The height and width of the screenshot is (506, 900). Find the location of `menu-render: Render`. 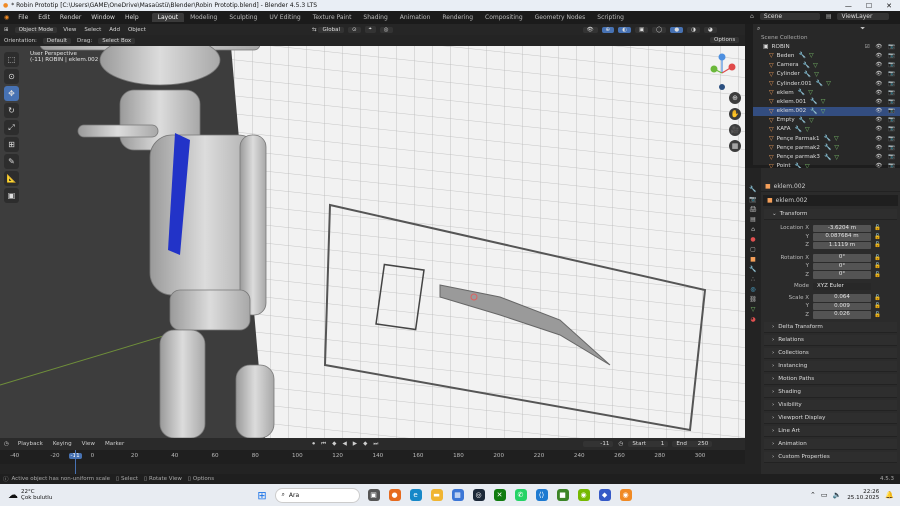

menu-render: Render is located at coordinates (70, 17).